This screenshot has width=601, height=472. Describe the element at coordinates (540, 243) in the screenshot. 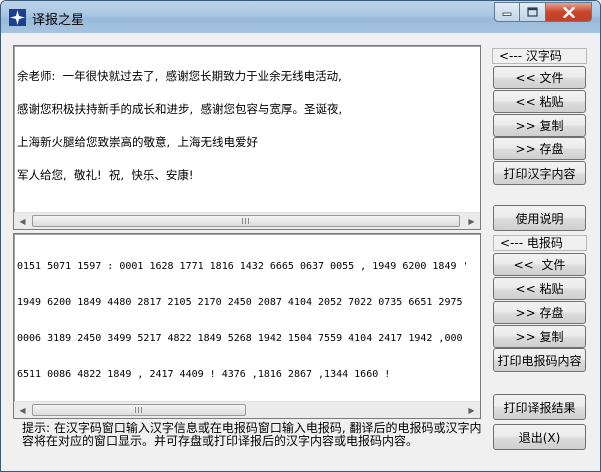

I see `telegraph-code-label: <--- 电报码` at that location.